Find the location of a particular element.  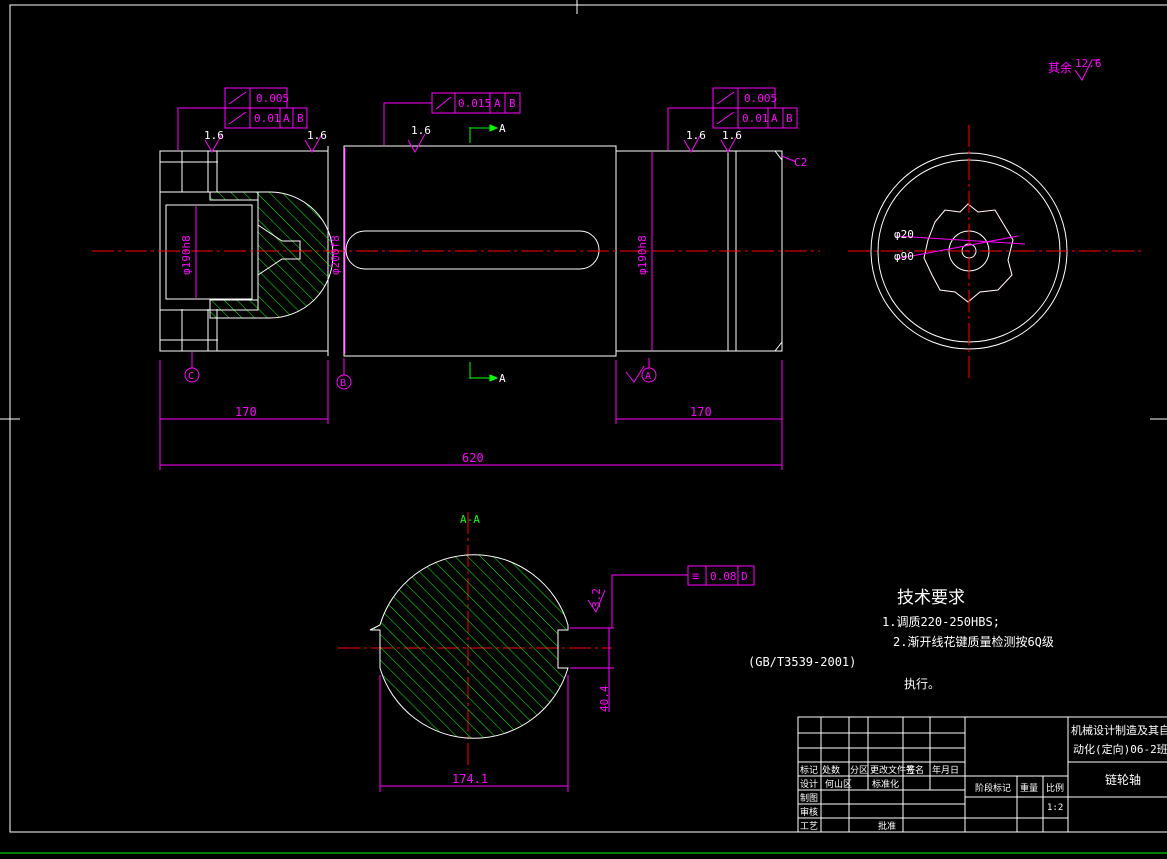

tol-middle: 0.015 is located at coordinates (474, 103).